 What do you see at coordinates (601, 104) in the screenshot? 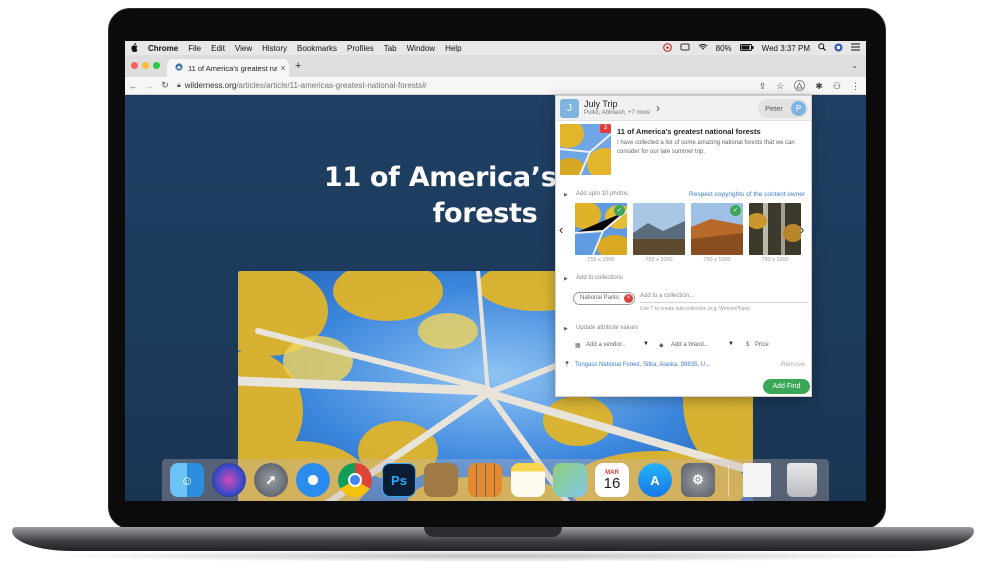
I see `trip-name: July Trip` at bounding box center [601, 104].